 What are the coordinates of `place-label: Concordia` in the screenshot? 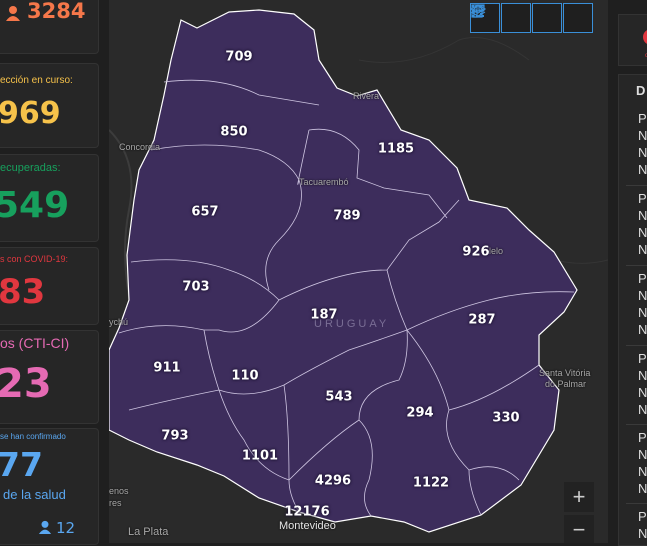 It's located at (140, 147).